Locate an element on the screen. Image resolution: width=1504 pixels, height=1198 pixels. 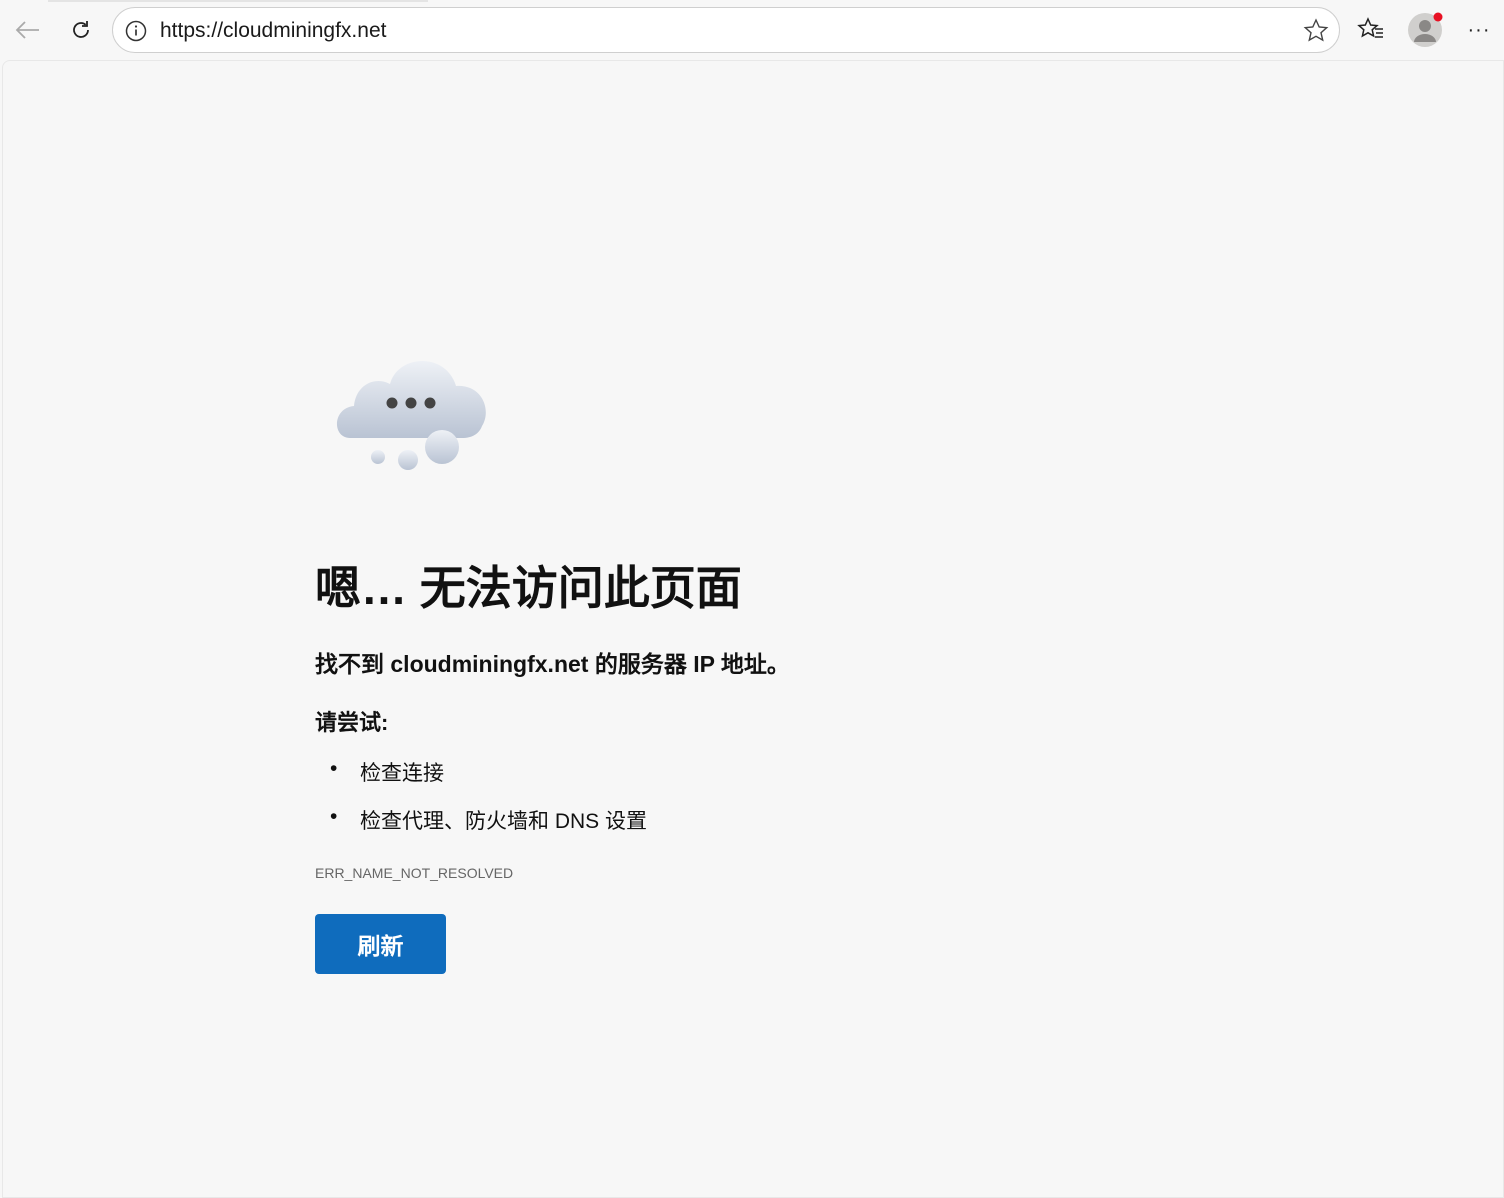
error-code: ERR_NAME_NOT_RESOLVED is located at coordinates (414, 873).